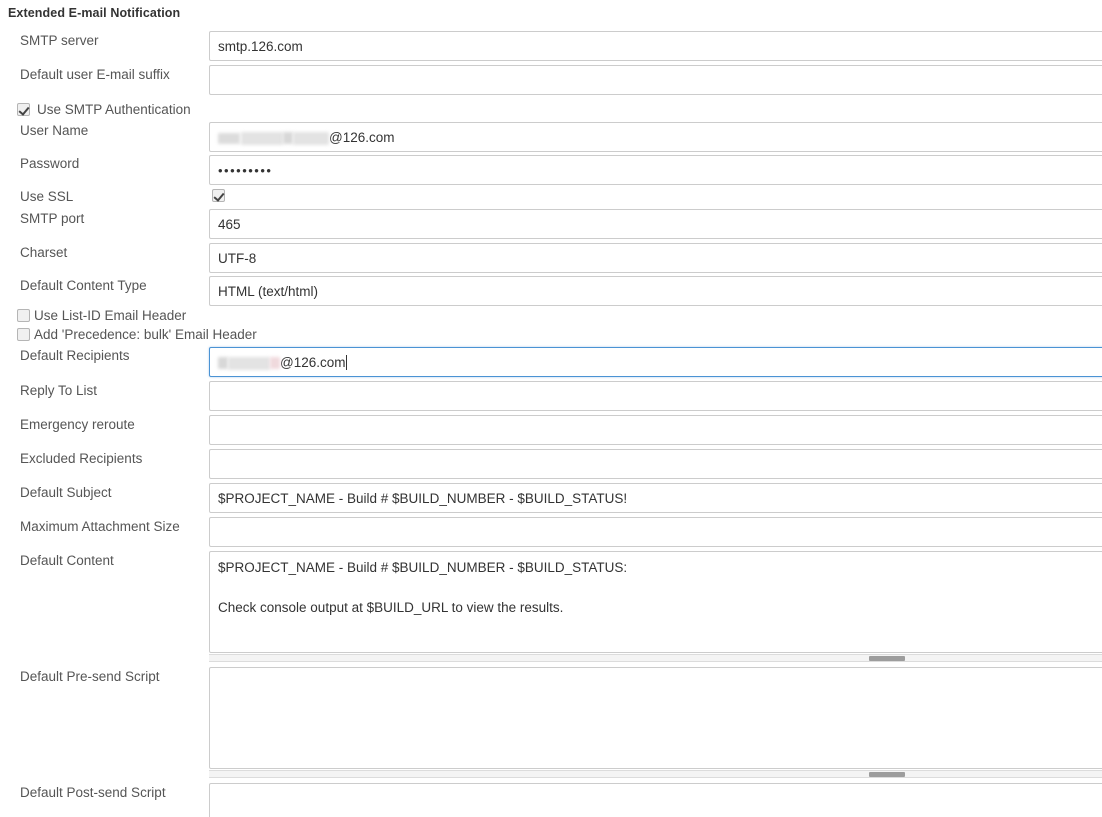 The width and height of the screenshot is (1102, 817). Describe the element at coordinates (313, 362) in the screenshot. I see `default-recipients-domain: @126.com` at that location.